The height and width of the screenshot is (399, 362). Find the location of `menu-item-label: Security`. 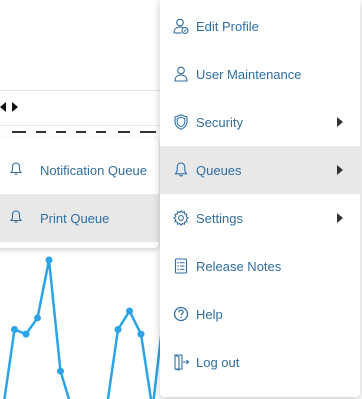

menu-item-label: Security is located at coordinates (219, 122).